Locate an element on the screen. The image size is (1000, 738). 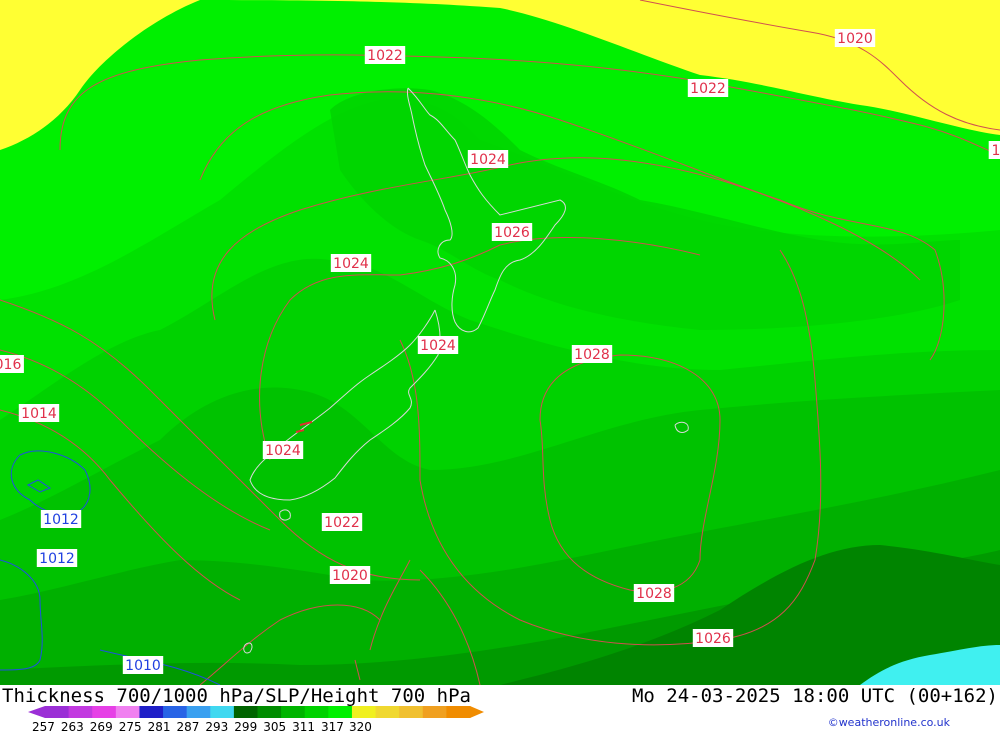
legend-tick-label: 305 is located at coordinates (274, 726).